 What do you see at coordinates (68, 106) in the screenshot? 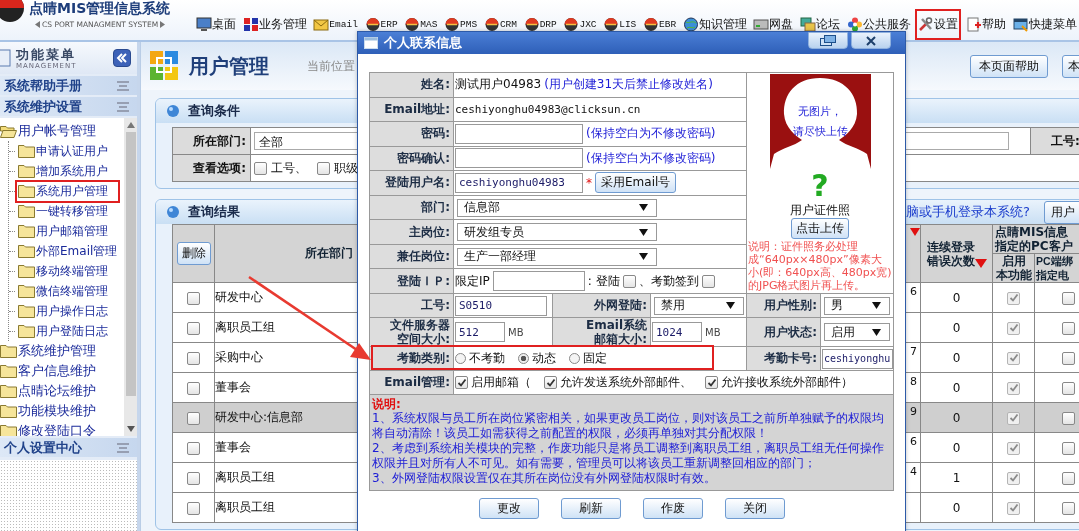
I see `sidebar-section: 系统维护设置` at bounding box center [68, 106].